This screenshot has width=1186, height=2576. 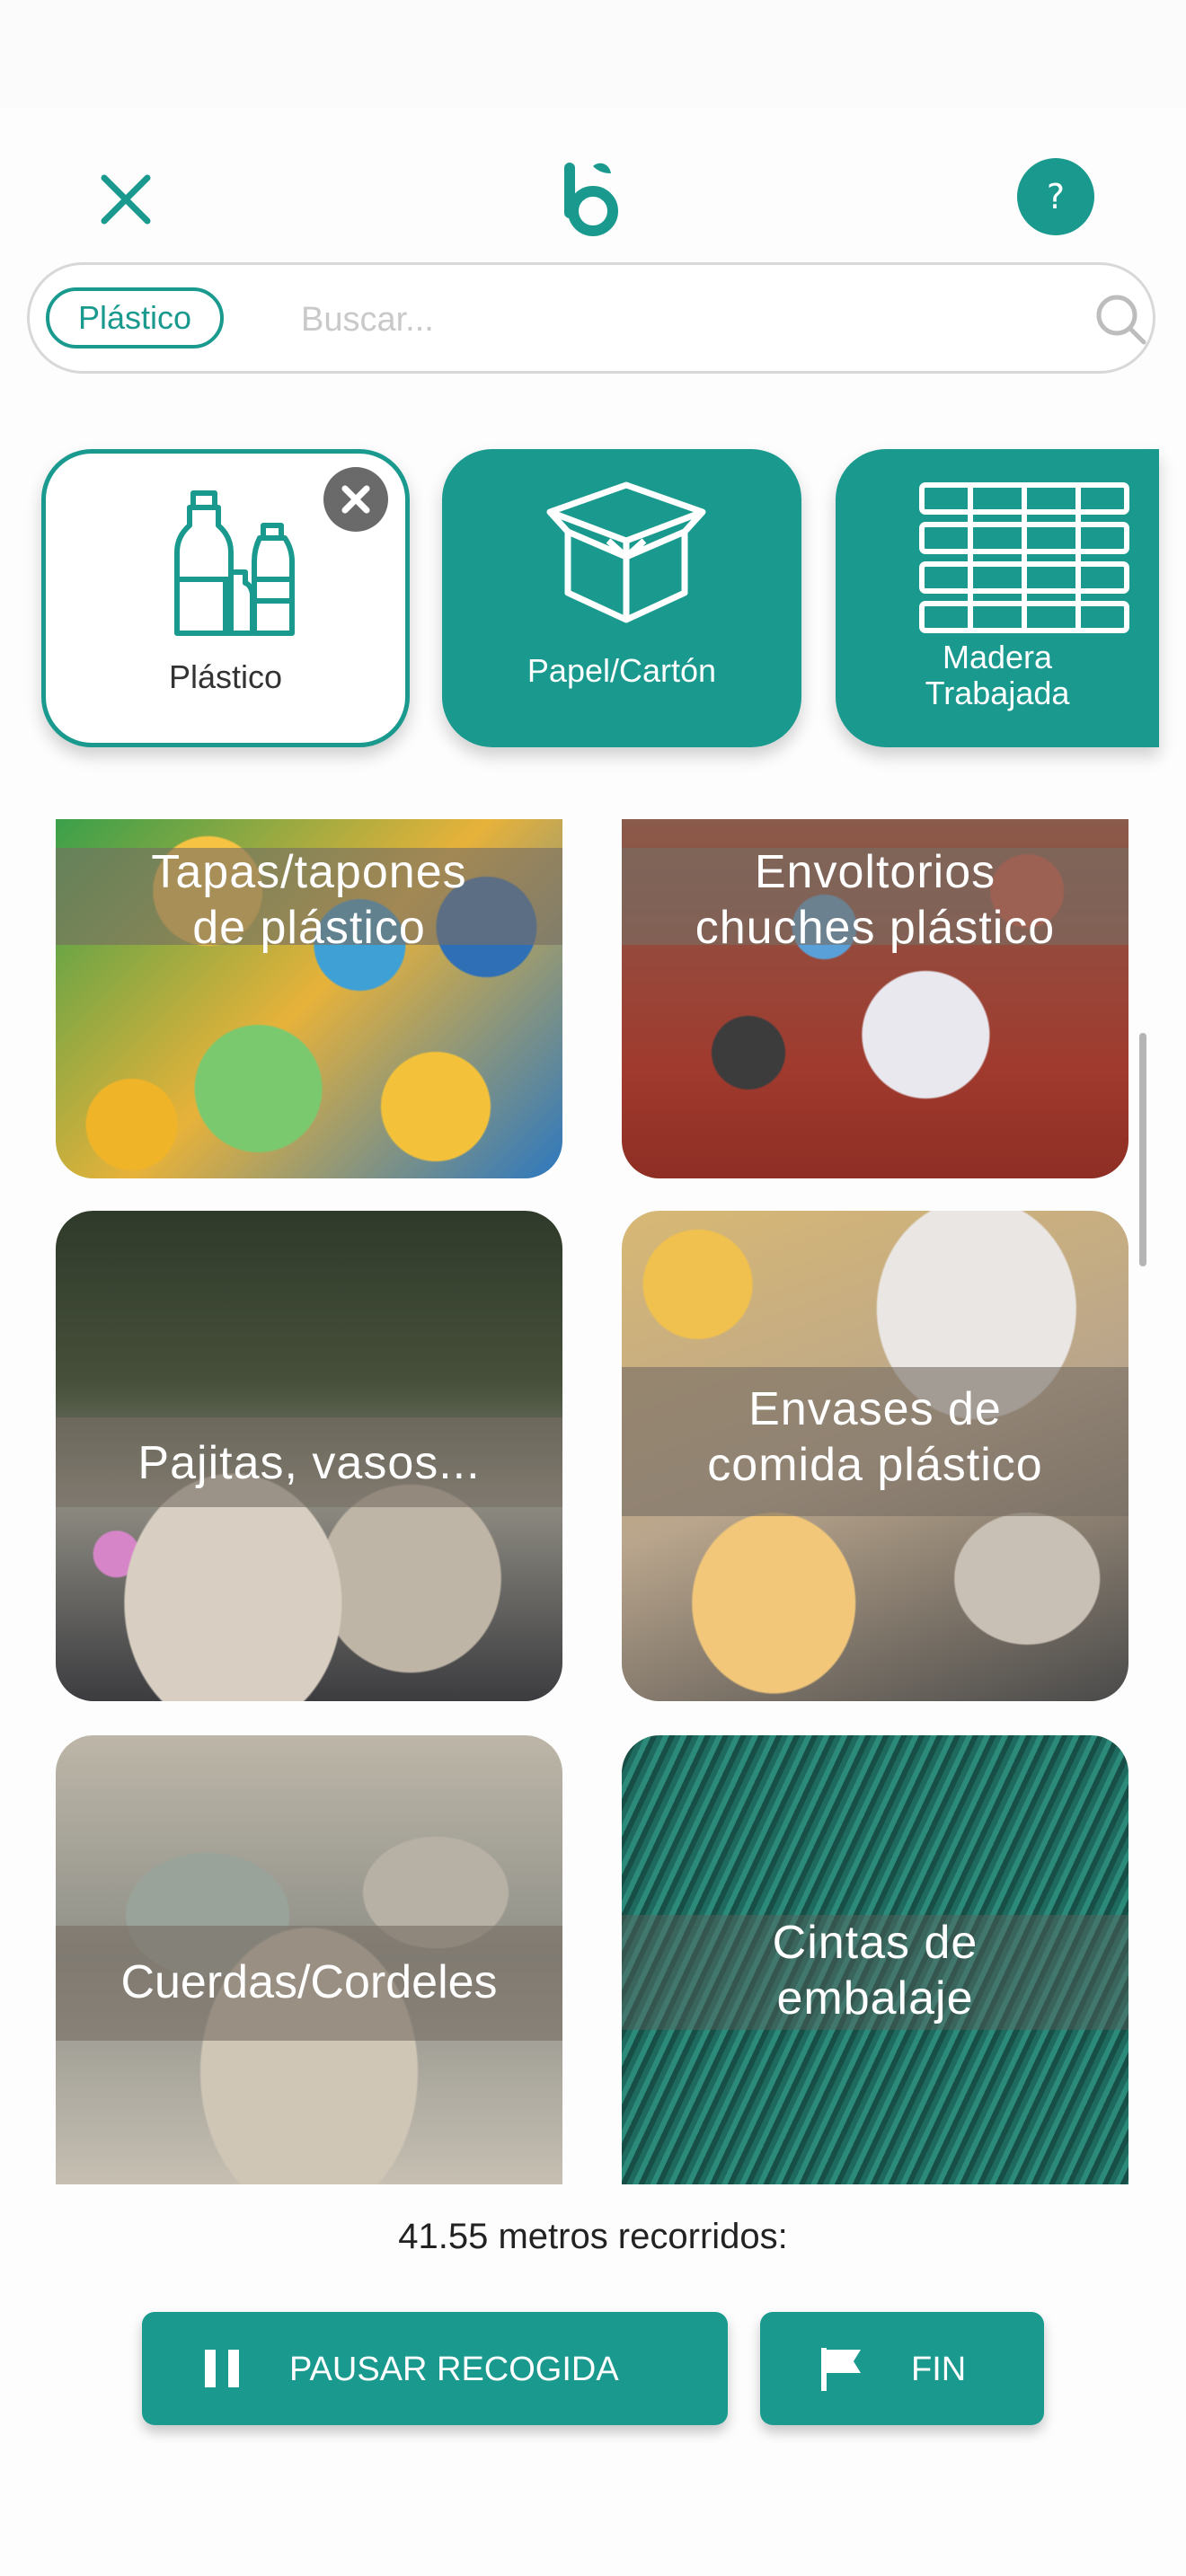 I want to click on item-tile-envoltorios: Envoltorios chuches plástico, so click(x=875, y=998).